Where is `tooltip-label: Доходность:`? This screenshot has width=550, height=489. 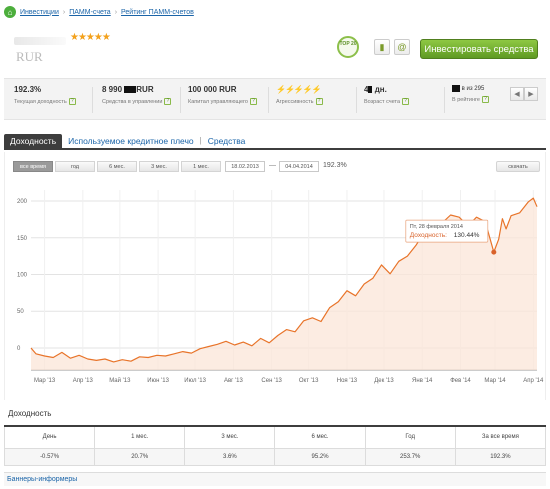 tooltip-label: Доходность: is located at coordinates (428, 235).